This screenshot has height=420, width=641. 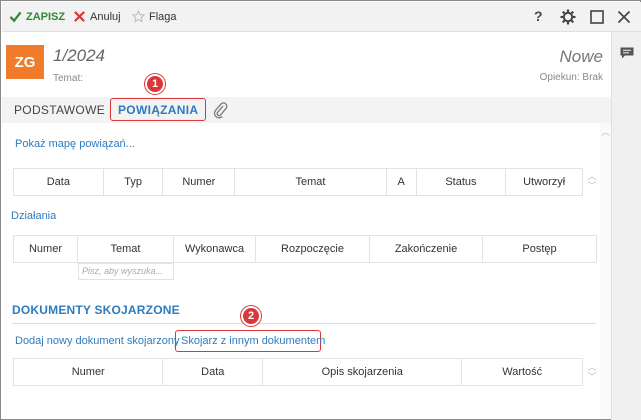 I want to click on save-label: ZAPISZ, so click(x=46, y=16).